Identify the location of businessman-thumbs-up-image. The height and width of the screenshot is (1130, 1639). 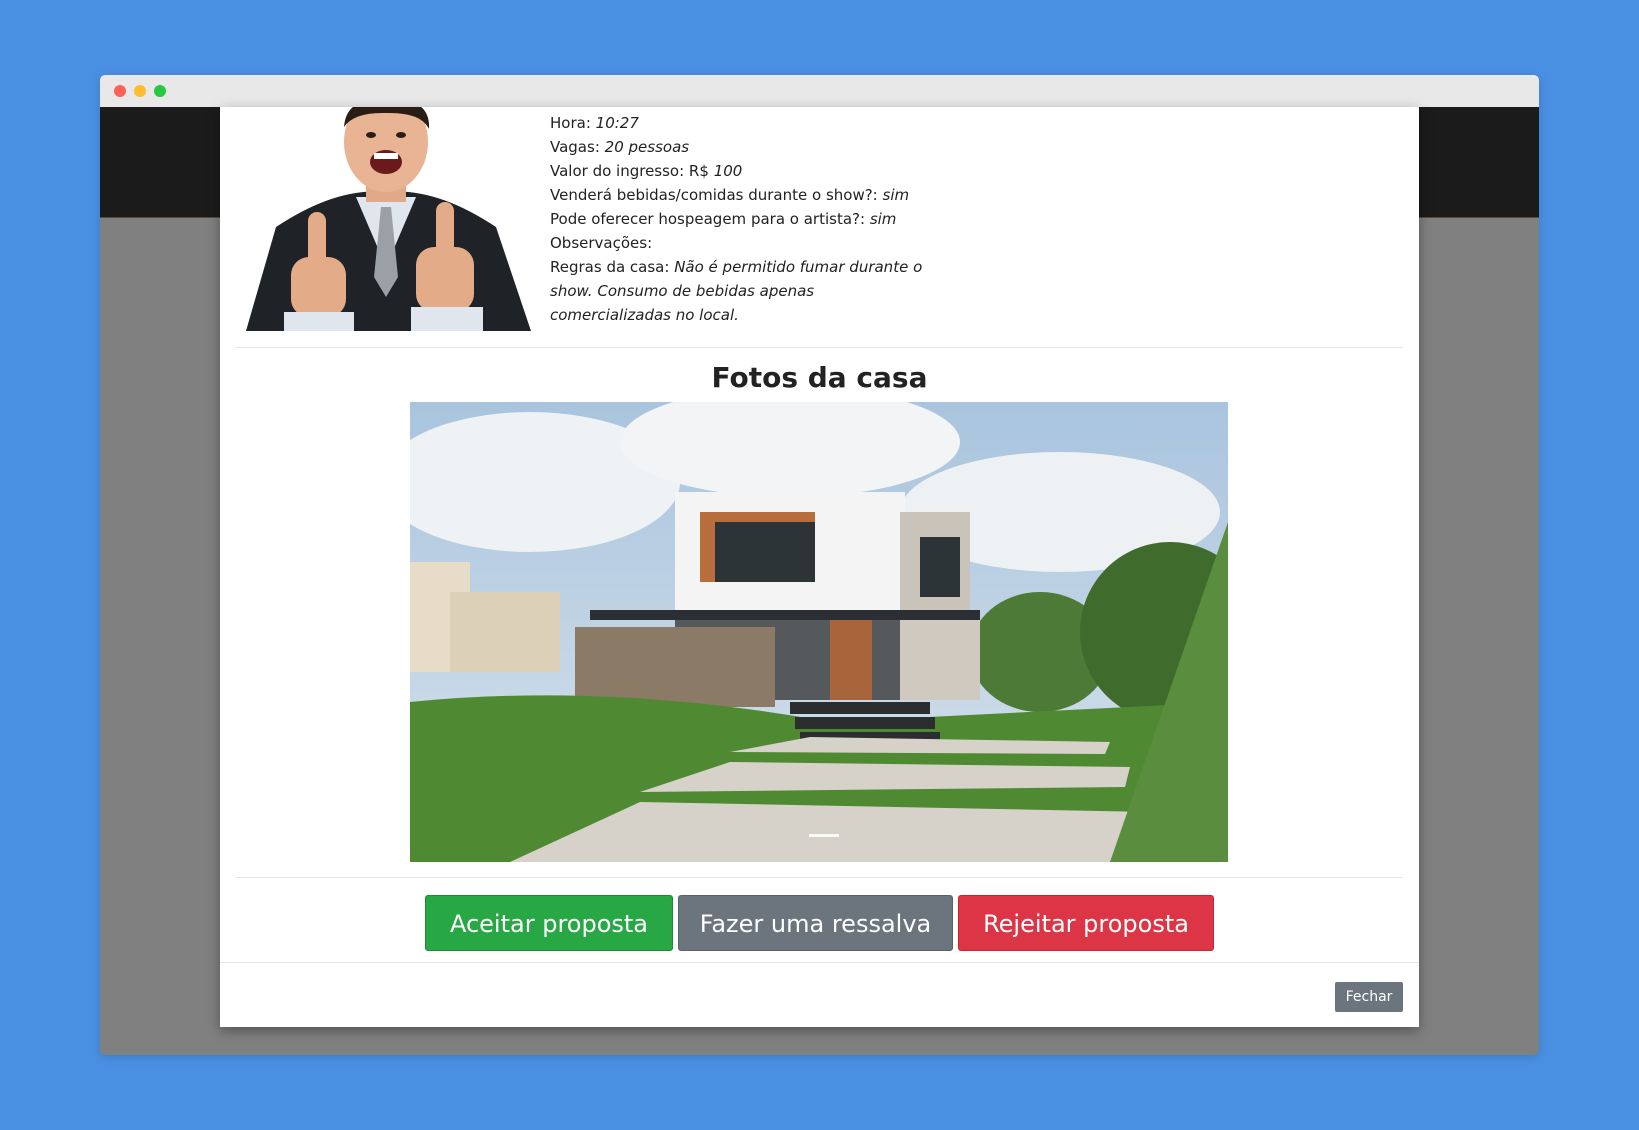
(386, 219).